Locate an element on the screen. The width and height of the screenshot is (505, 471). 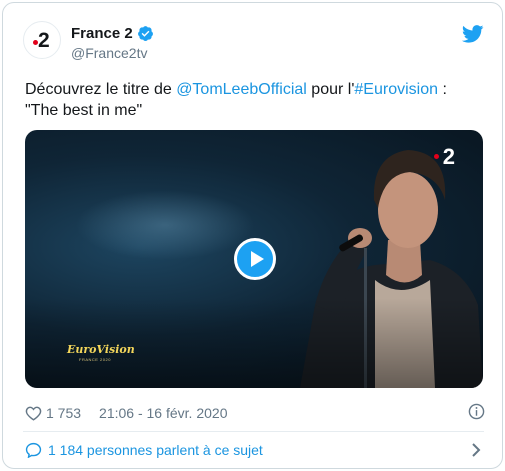
france2-watermark: 2 is located at coordinates (444, 157).